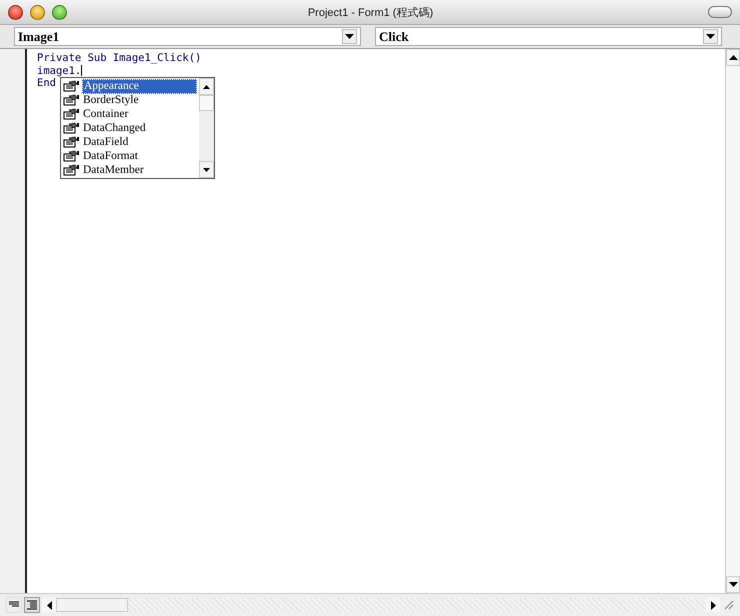 This screenshot has height=616, width=740. What do you see at coordinates (49, 605) in the screenshot?
I see `left-arrow-icon` at bounding box center [49, 605].